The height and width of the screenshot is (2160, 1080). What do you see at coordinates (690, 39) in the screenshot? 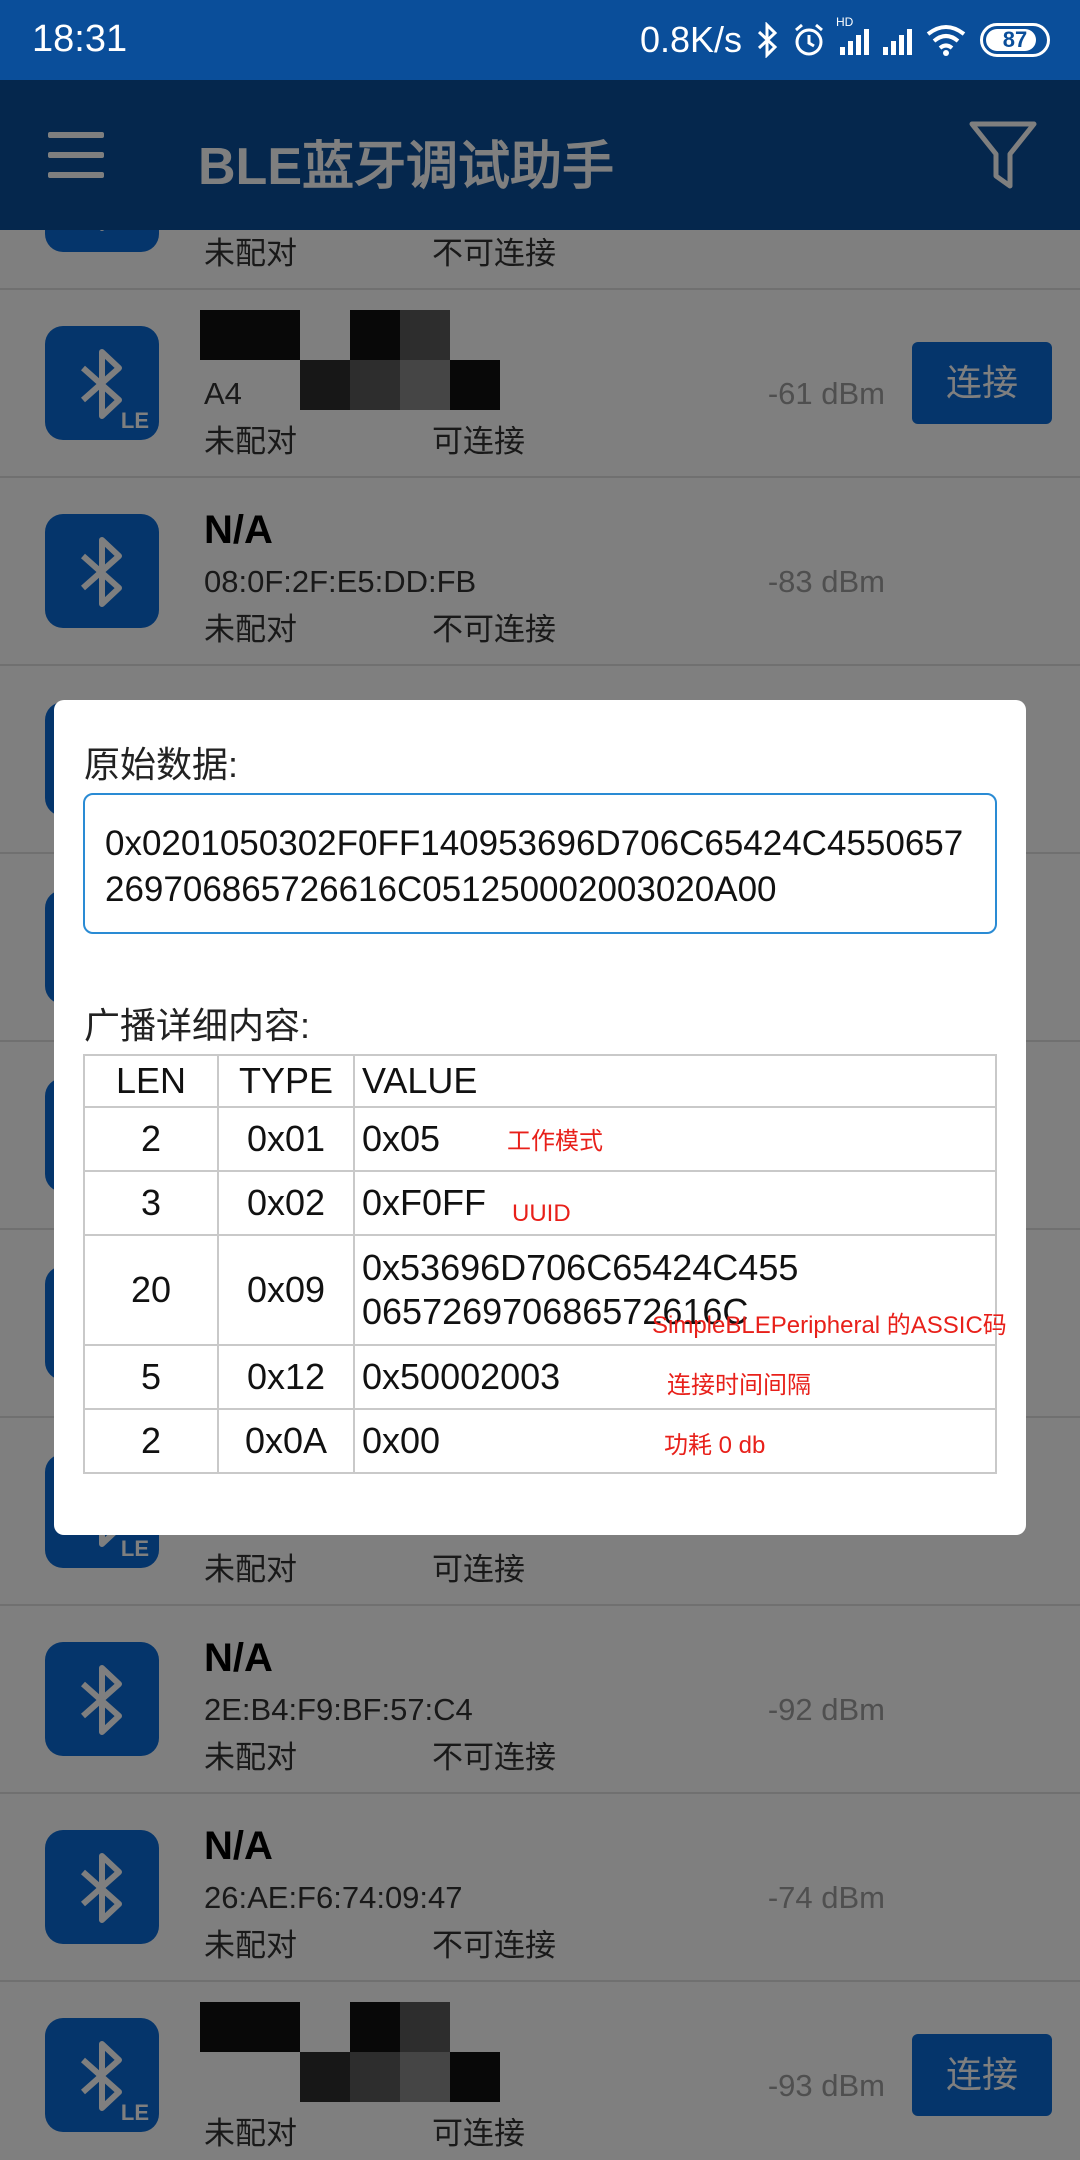
I see `net-speed: 0.8K/s` at bounding box center [690, 39].